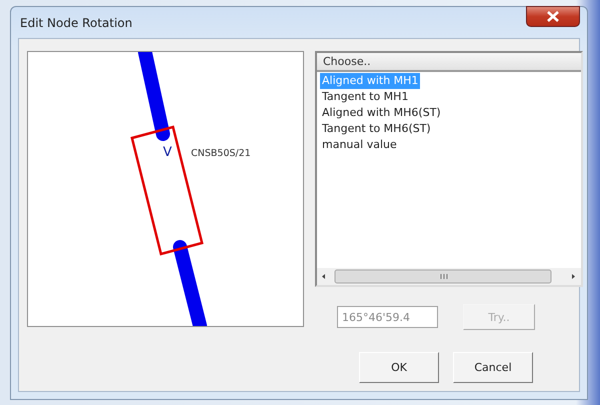  Describe the element at coordinates (449, 276) in the screenshot. I see `horizontal-scrollbar` at that location.